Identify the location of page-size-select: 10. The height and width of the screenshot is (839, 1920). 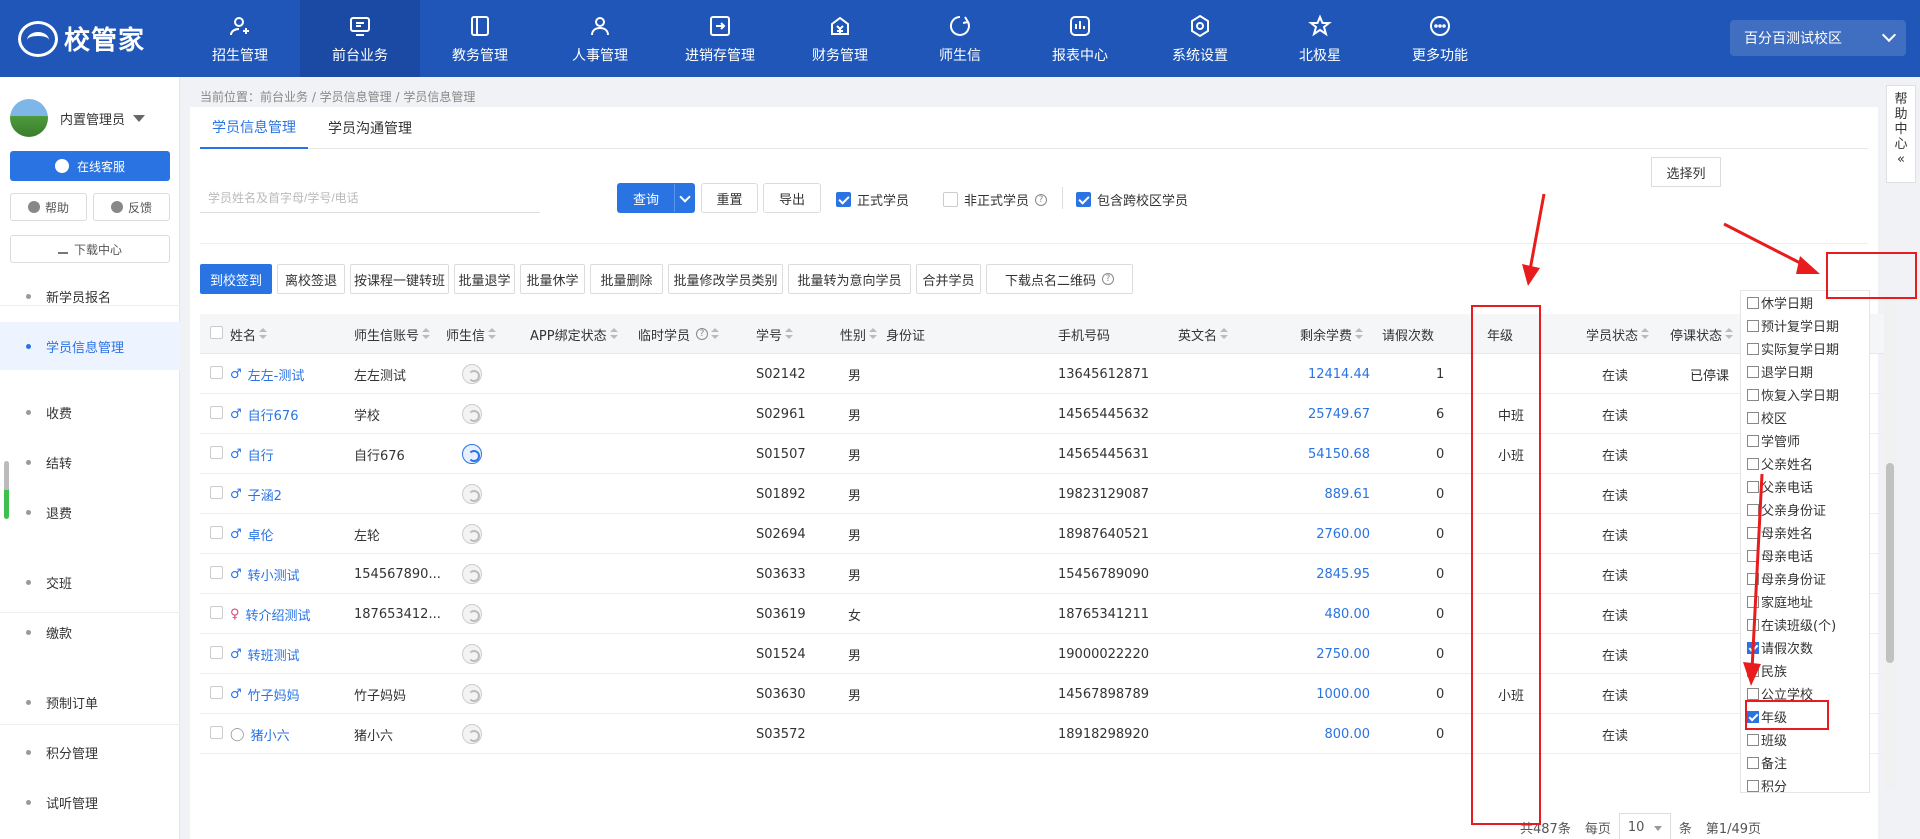
(1644, 826).